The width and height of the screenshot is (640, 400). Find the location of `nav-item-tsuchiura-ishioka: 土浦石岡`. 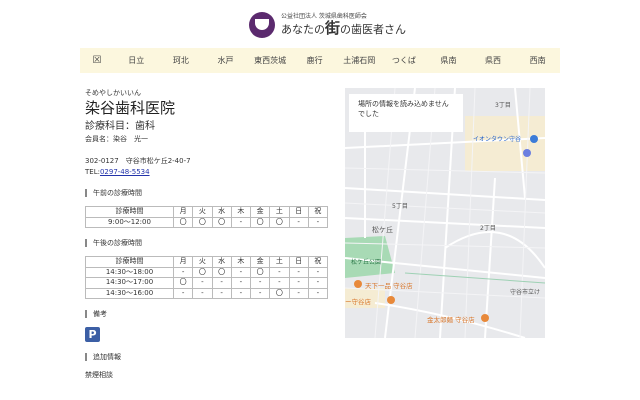

nav-item-tsuchiura-ishioka: 土浦石岡 is located at coordinates (359, 60).